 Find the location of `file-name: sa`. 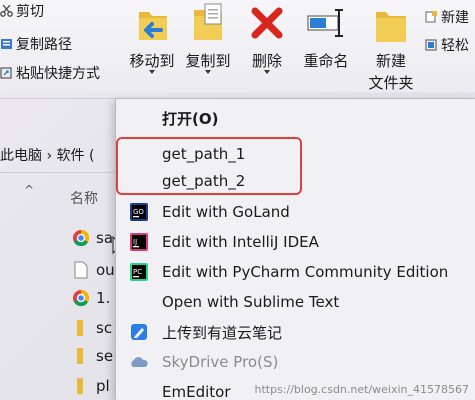

file-name: sa is located at coordinates (105, 238).